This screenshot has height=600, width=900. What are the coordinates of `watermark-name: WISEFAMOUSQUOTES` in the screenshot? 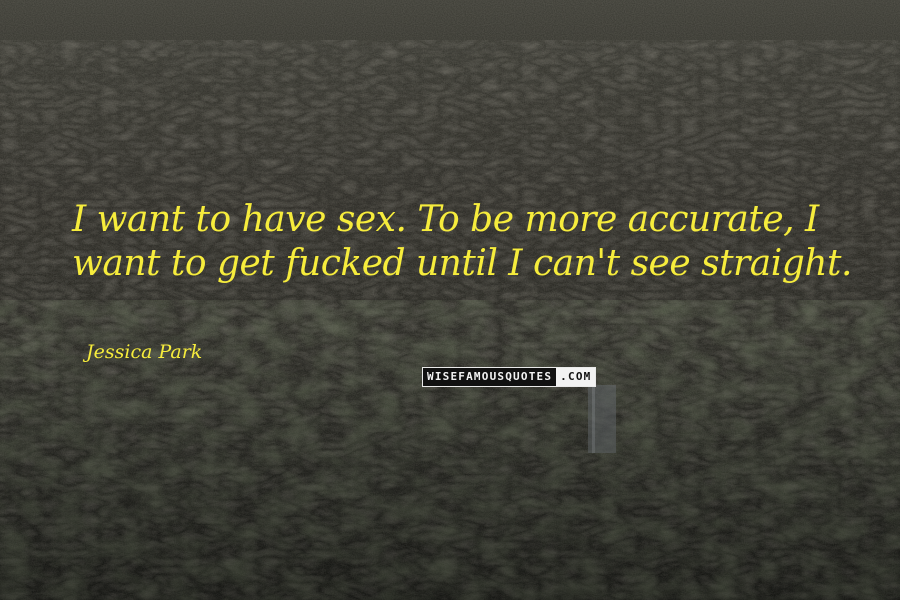 It's located at (490, 377).